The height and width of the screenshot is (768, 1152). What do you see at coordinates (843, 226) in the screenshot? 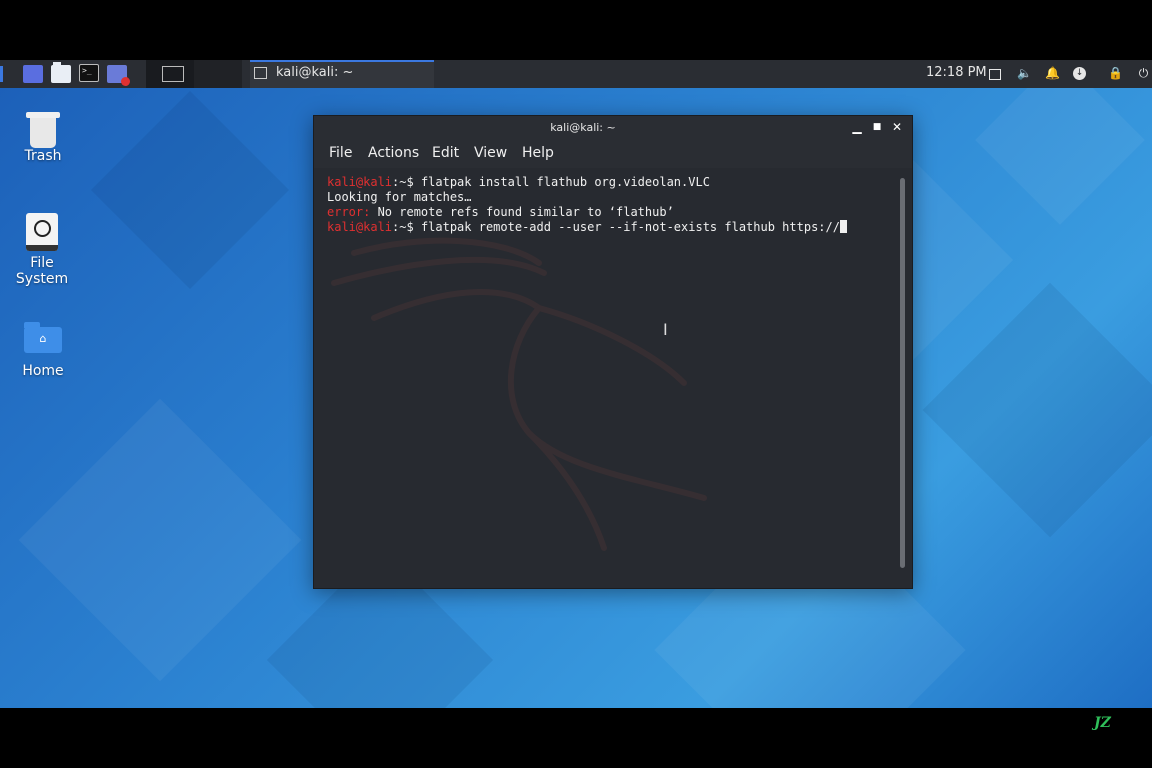
I see `text-cursor` at bounding box center [843, 226].